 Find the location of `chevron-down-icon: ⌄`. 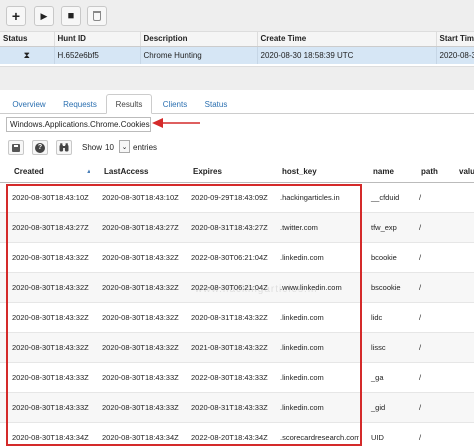

chevron-down-icon: ⌄ is located at coordinates (124, 147).